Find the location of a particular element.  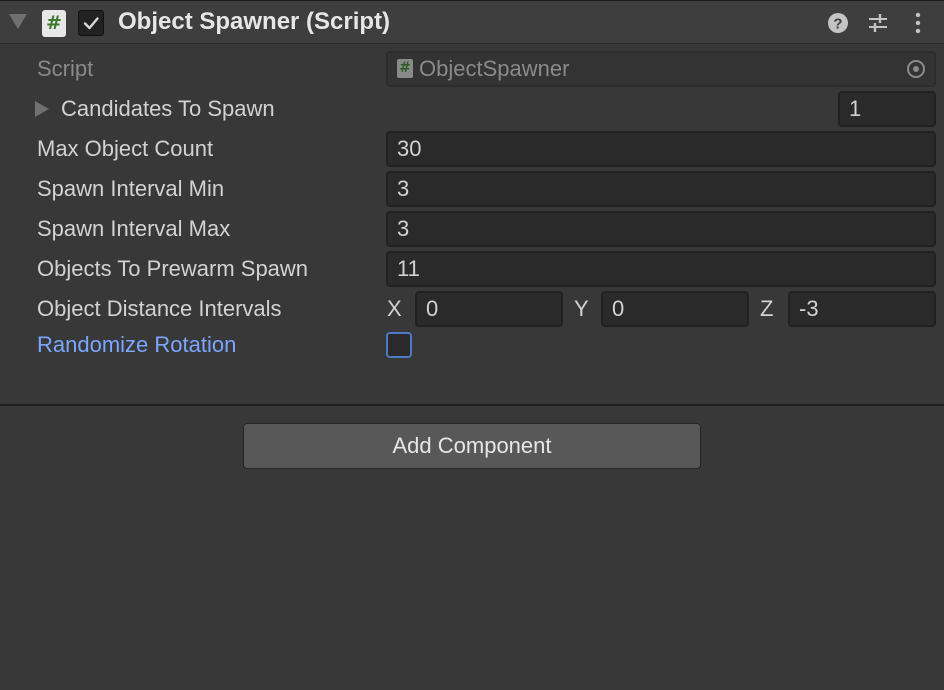

divider is located at coordinates (472, 405).